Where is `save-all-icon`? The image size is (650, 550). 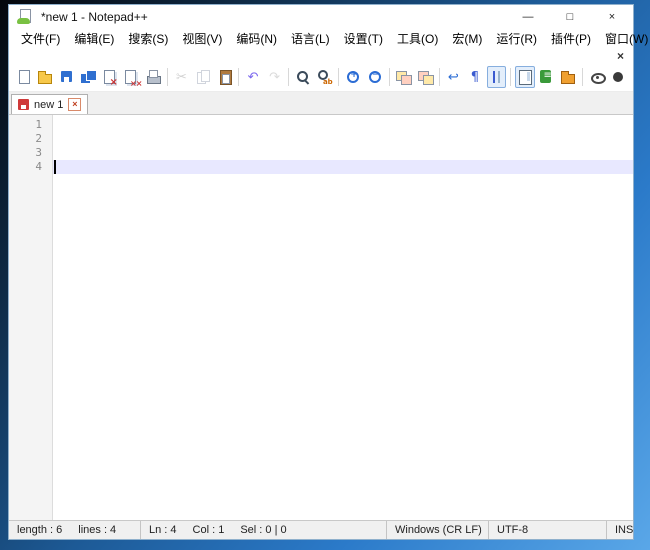
save-all-icon is located at coordinates (89, 77).